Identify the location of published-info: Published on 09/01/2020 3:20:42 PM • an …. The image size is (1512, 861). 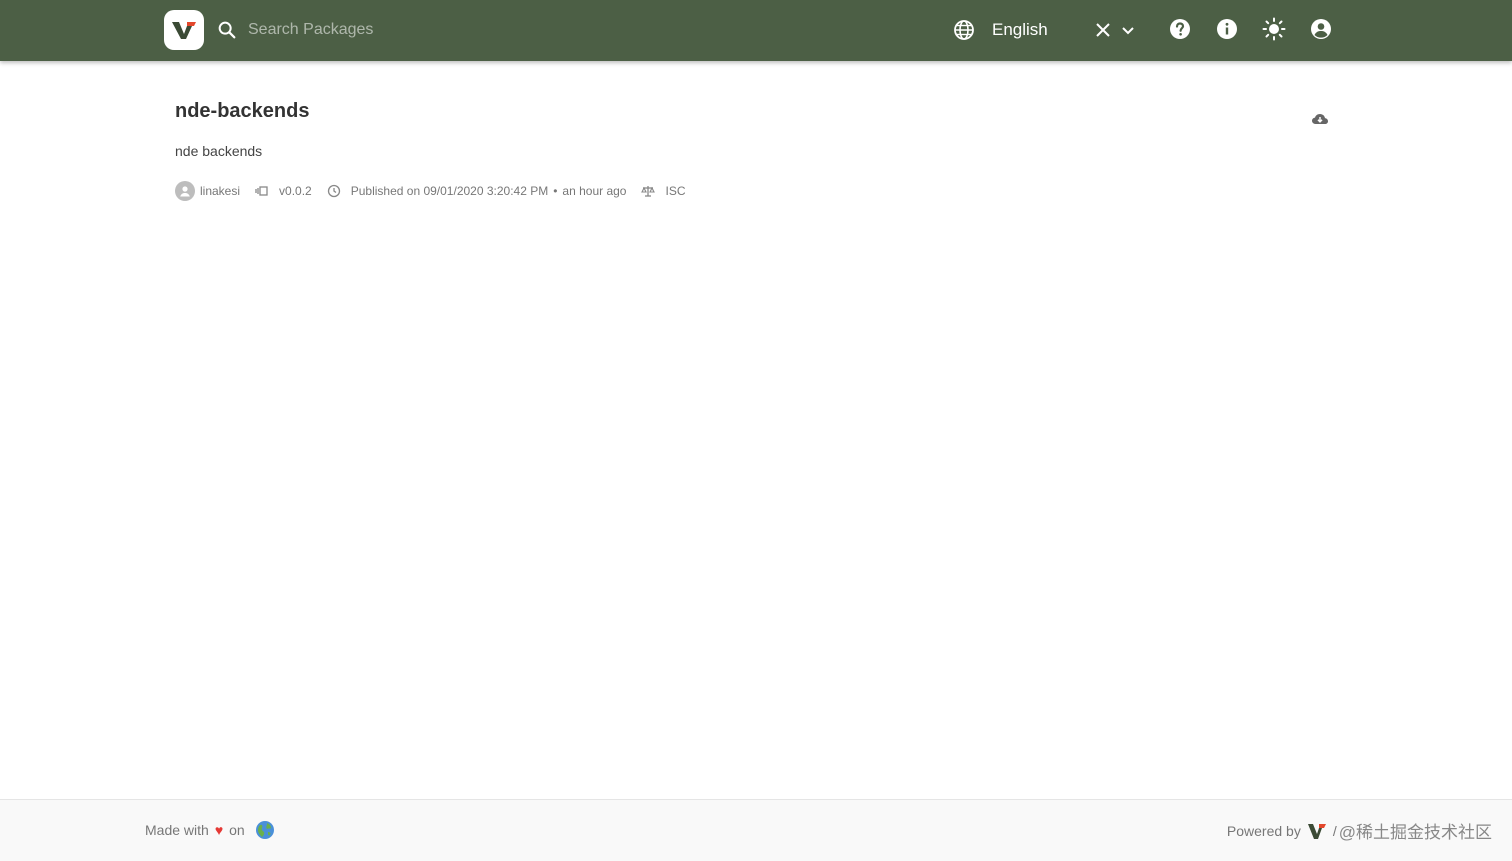
(477, 191).